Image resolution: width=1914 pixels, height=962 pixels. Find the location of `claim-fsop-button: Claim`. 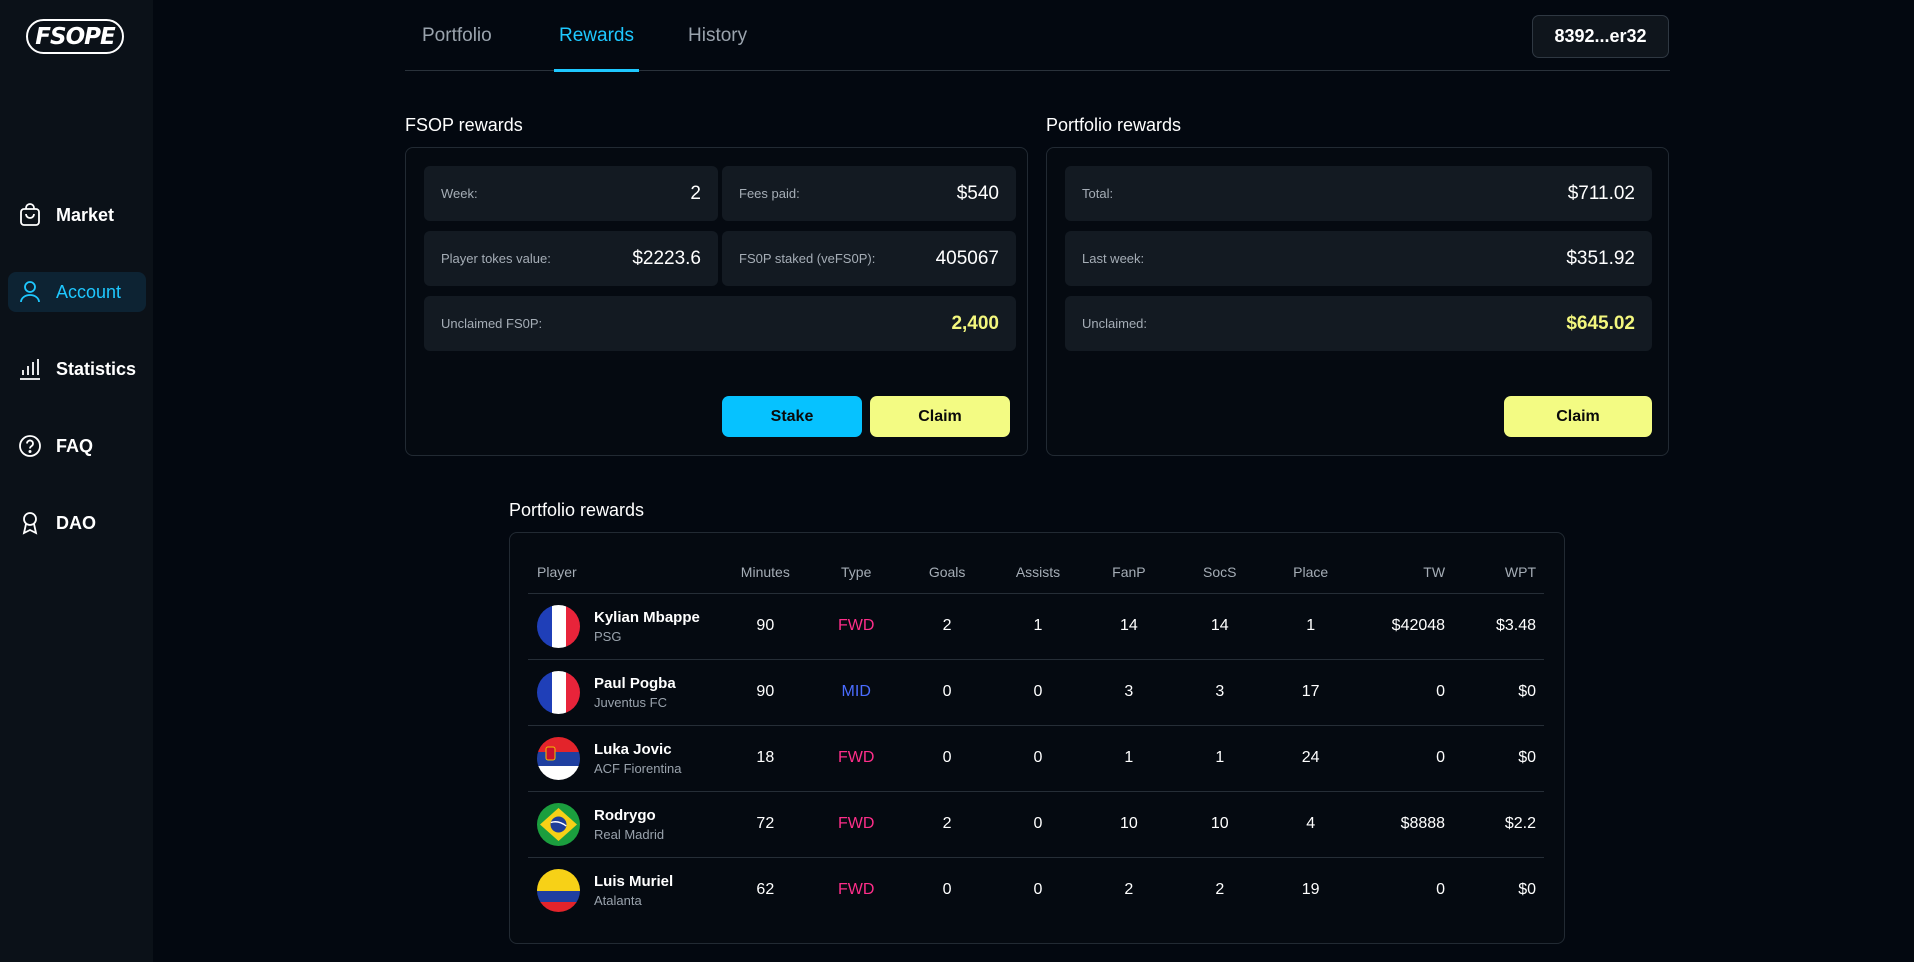

claim-fsop-button: Claim is located at coordinates (940, 416).